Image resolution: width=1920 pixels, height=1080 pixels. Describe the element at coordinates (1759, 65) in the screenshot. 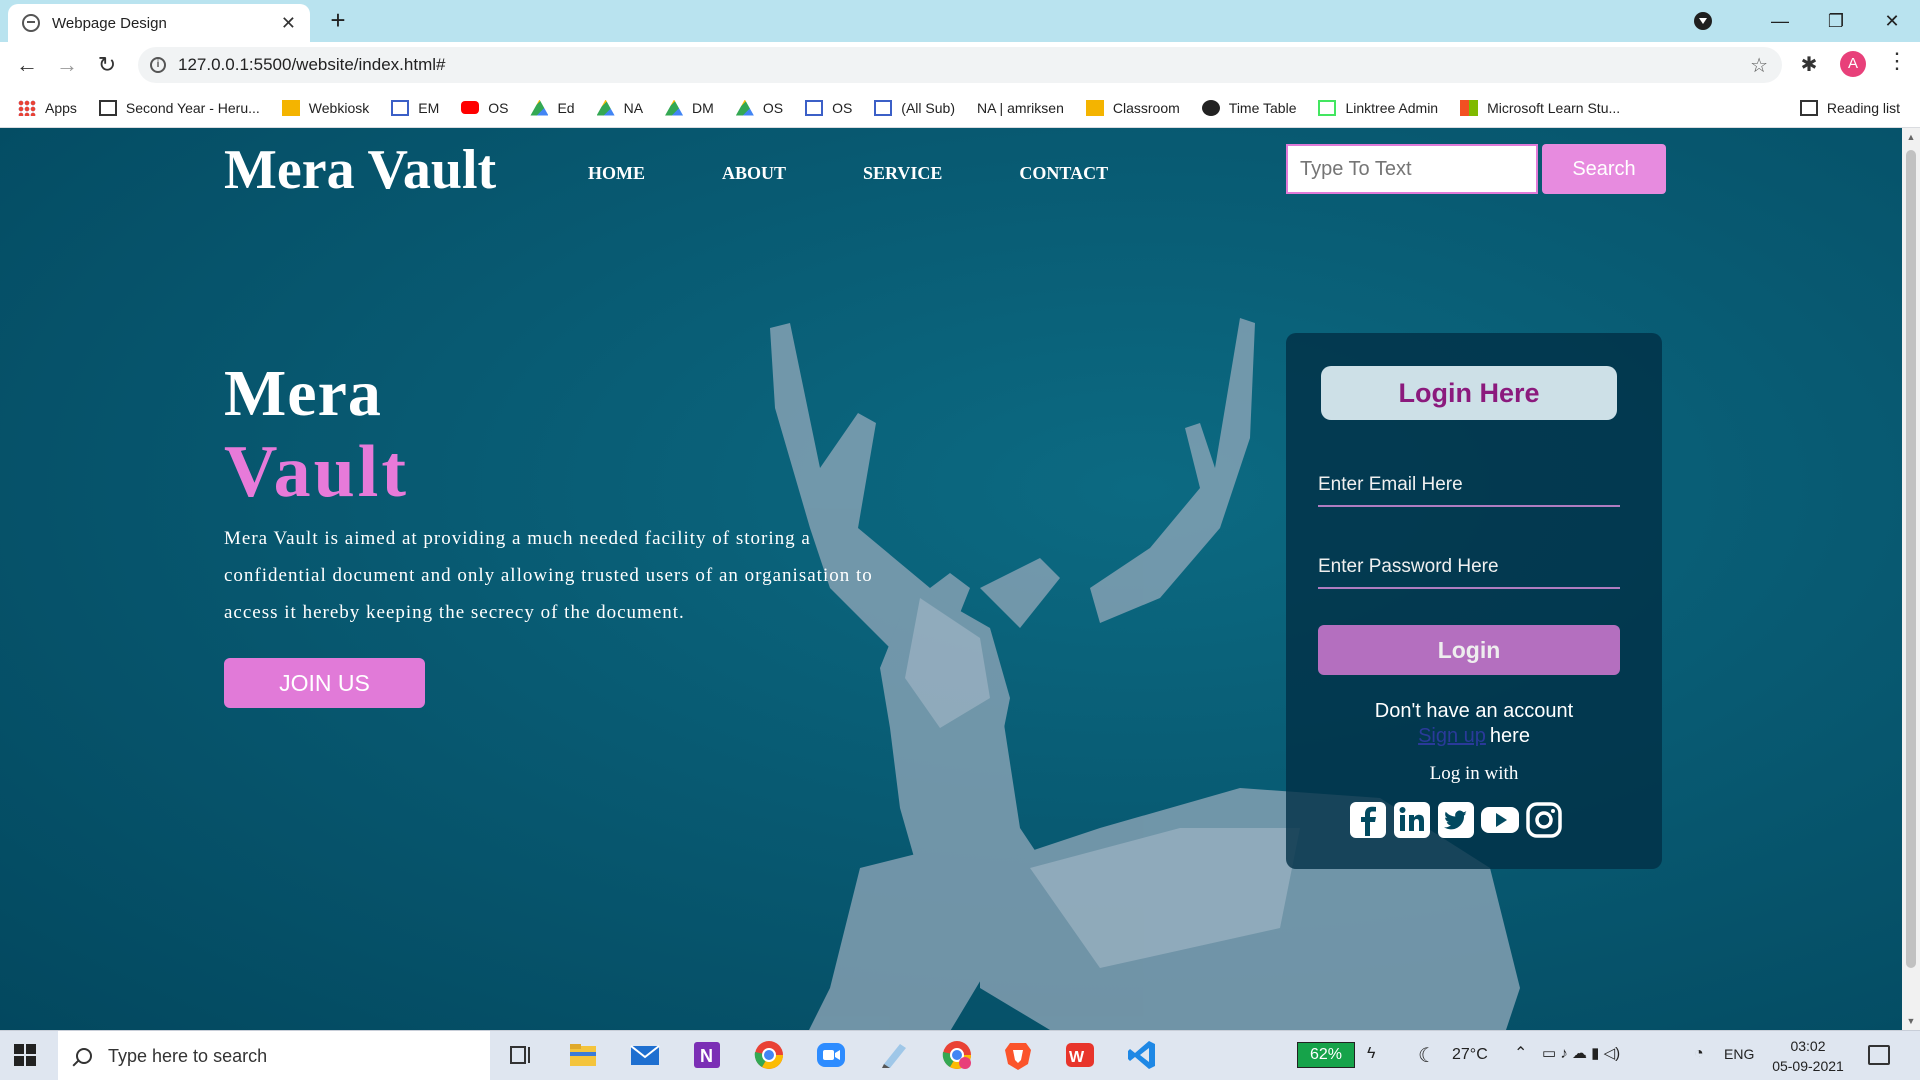

I see `bookmark-star-icon: ☆` at that location.